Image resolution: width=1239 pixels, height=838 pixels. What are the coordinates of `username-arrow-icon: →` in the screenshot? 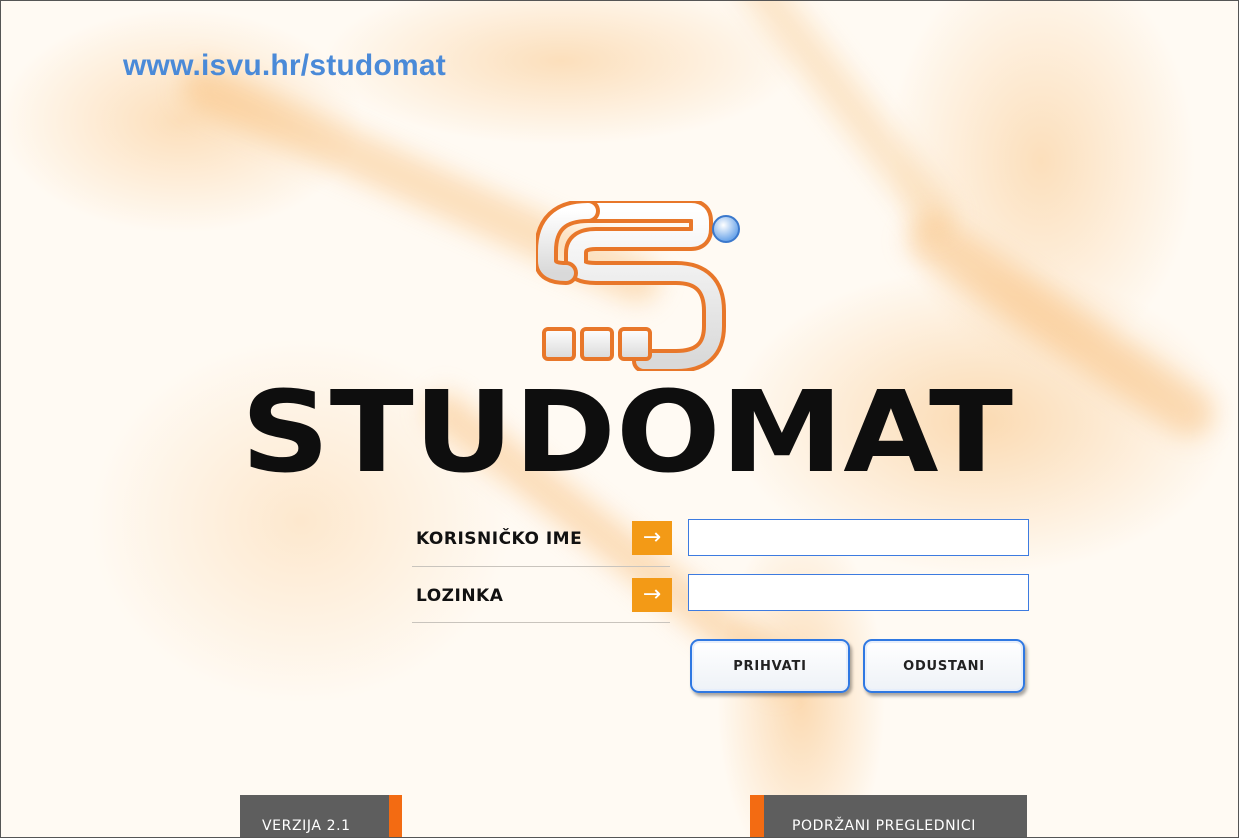 It's located at (652, 538).